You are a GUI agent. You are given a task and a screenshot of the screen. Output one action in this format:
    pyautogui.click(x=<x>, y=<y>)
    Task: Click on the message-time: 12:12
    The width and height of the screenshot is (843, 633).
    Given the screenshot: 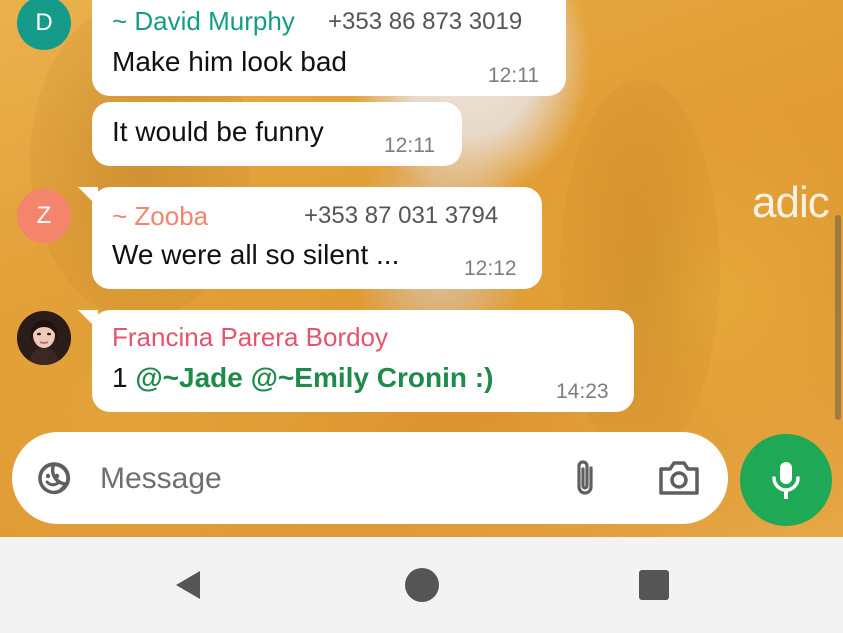 What is the action you would take?
    pyautogui.click(x=490, y=268)
    